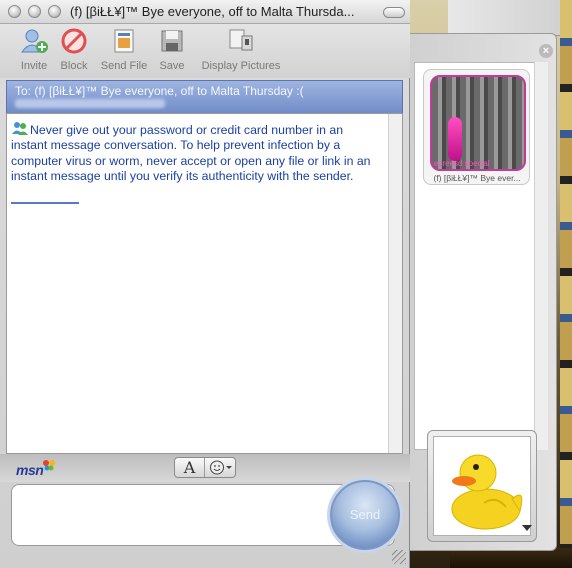  I want to click on msn-buddy-icon, so click(20, 128).